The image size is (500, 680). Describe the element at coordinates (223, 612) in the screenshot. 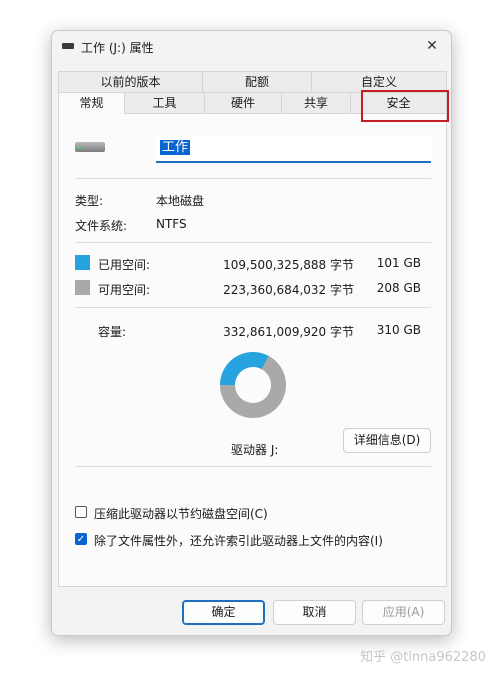

I see `ok-button: 确定` at that location.